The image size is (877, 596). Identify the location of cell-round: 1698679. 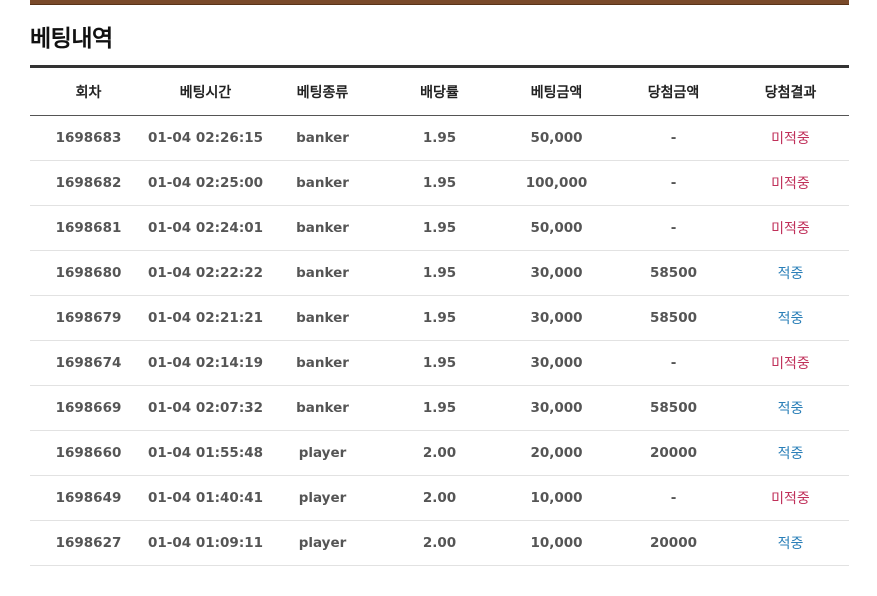
(88, 318).